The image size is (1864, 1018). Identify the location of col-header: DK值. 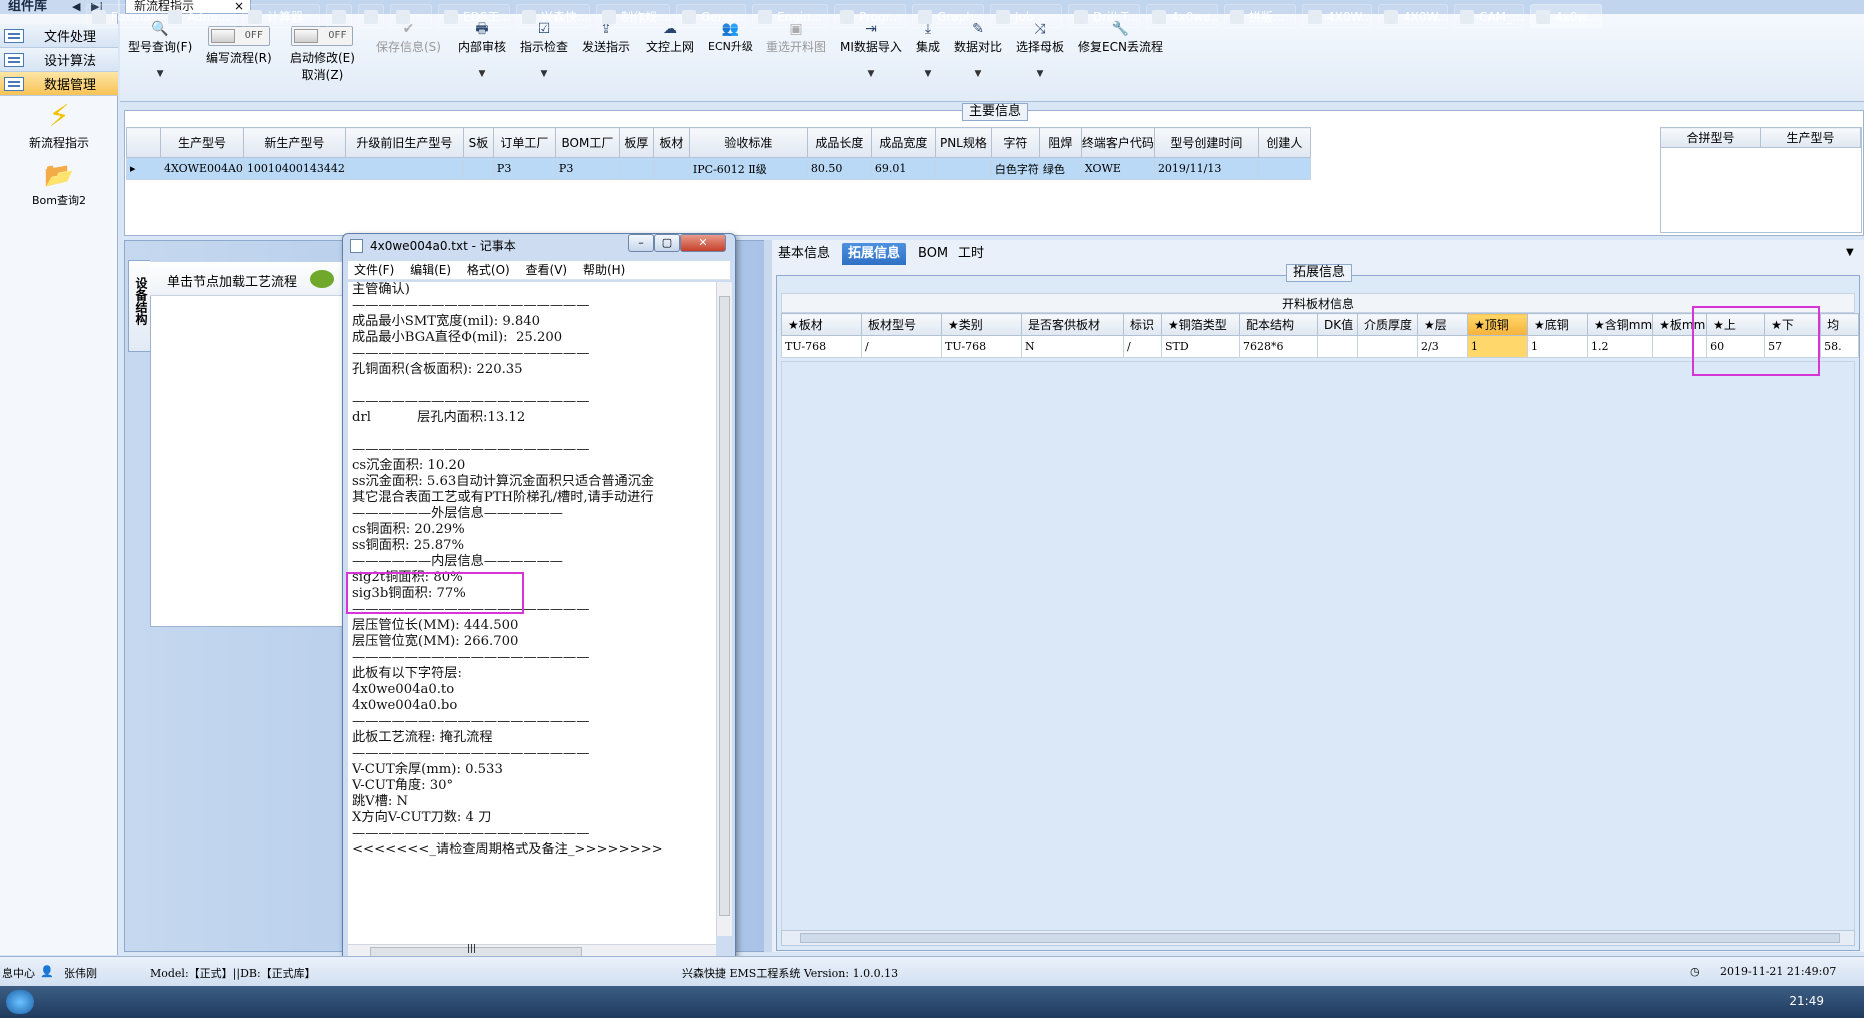
(1337, 324).